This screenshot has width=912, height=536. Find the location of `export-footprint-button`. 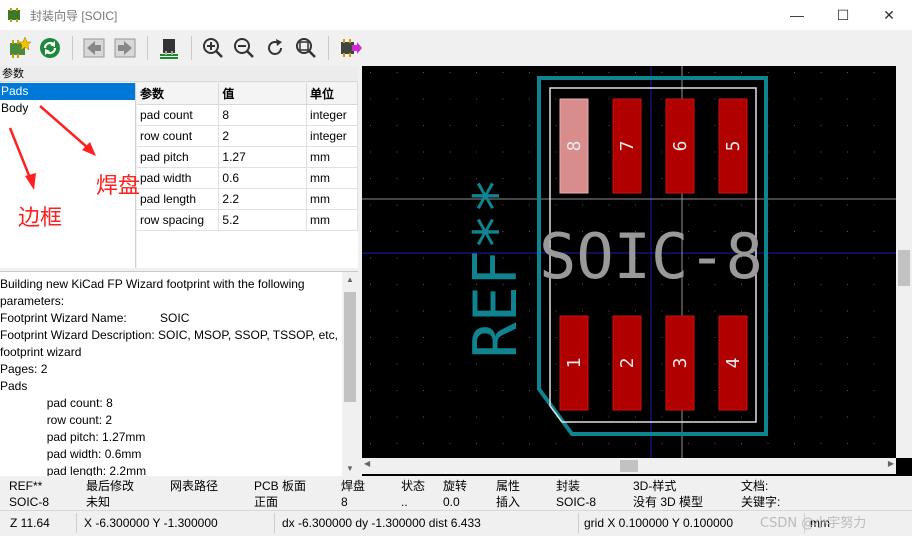

export-footprint-button is located at coordinates (350, 48).